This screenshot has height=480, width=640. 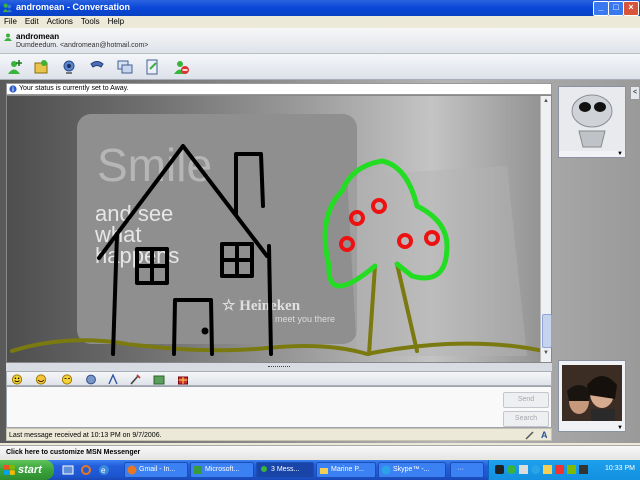 I want to click on invite-contact-icon, so click(x=15, y=67).